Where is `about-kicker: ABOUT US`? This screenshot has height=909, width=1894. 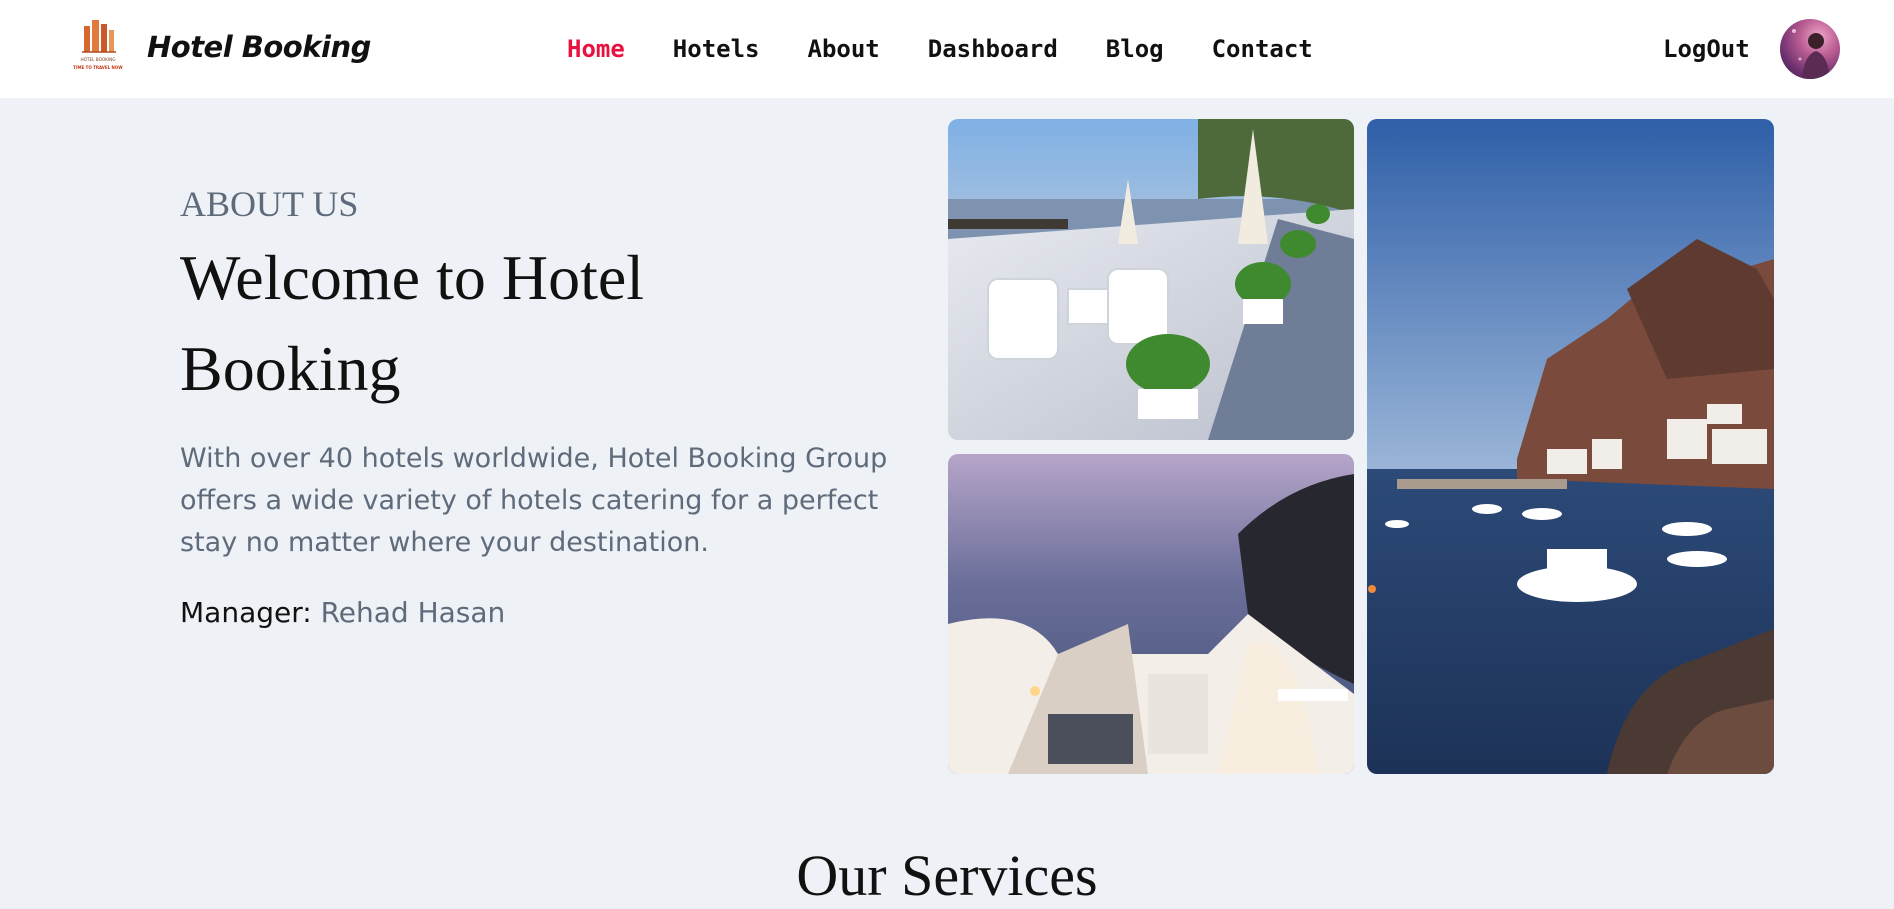
about-kicker: ABOUT US is located at coordinates (269, 204).